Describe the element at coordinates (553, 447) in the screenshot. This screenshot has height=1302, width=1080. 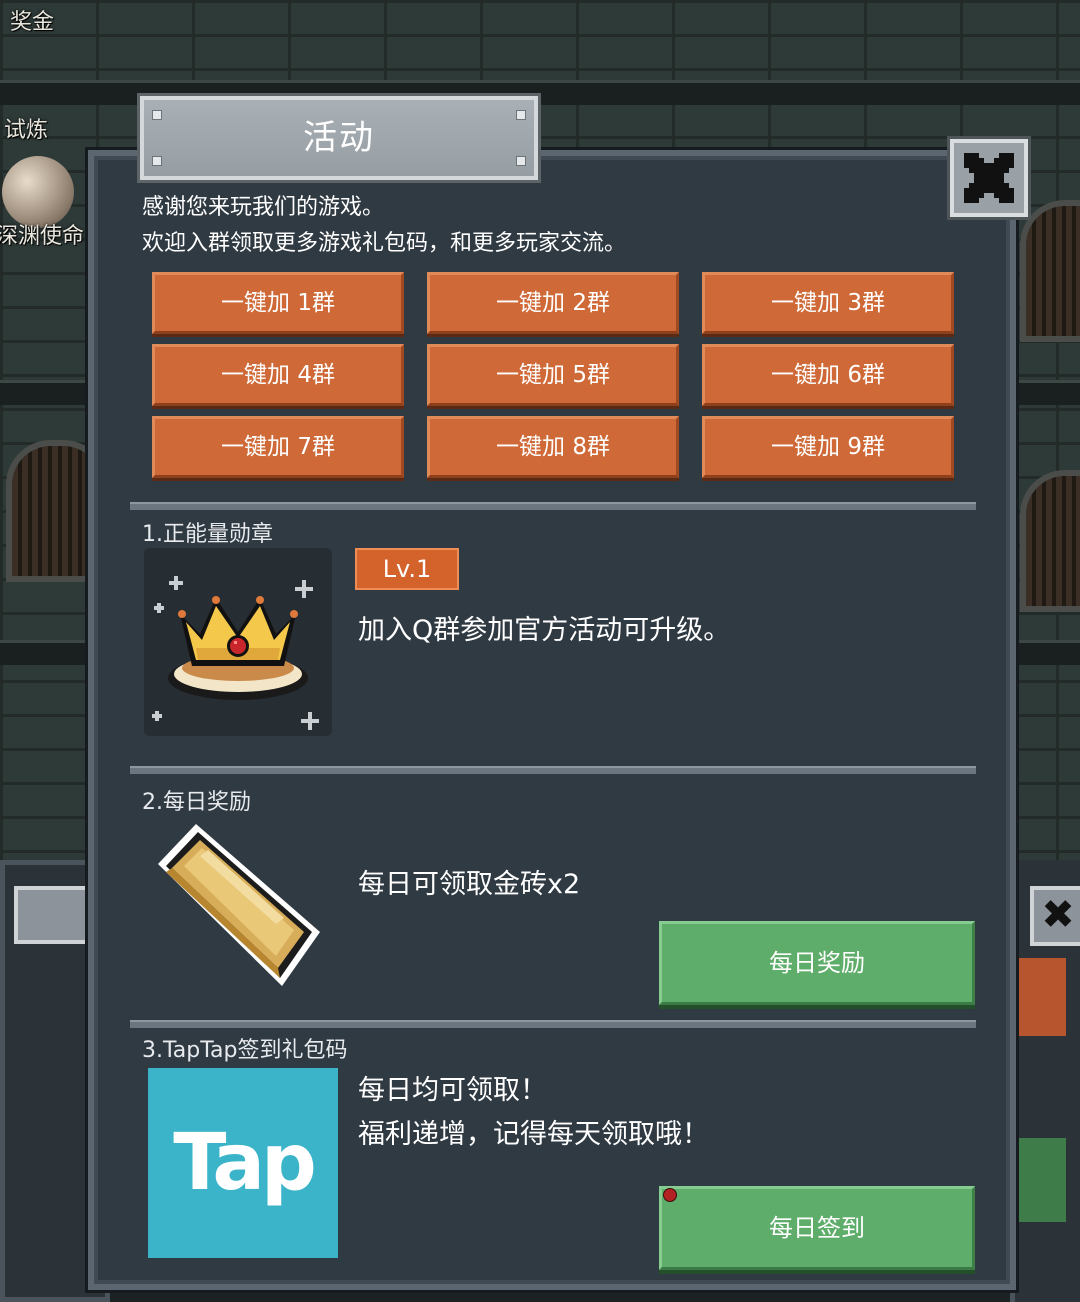
I see `join-group-8-button: 一键加 8群` at that location.